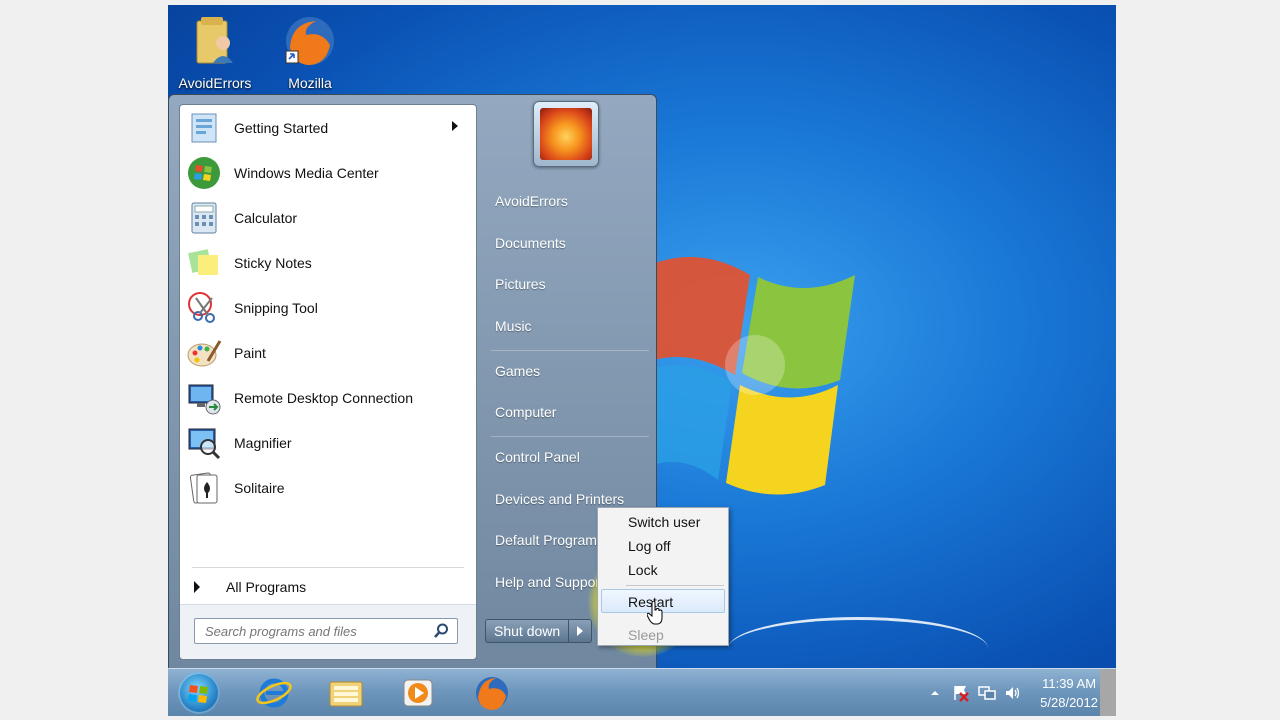  Describe the element at coordinates (328, 218) in the screenshot. I see `program-calculator: Calculator` at that location.